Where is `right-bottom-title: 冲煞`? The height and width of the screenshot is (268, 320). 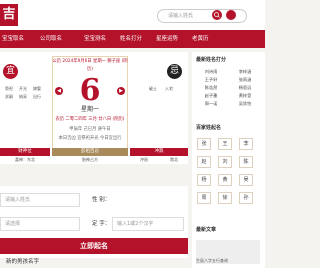 right-bottom-title: 冲煞 is located at coordinates (159, 152).